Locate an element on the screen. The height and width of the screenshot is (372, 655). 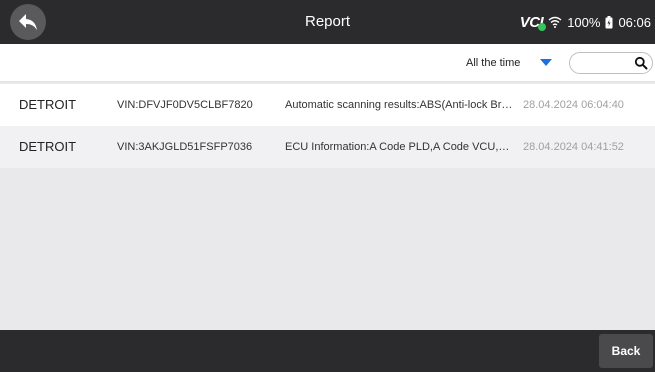
back-arrow-icon is located at coordinates (28, 22).